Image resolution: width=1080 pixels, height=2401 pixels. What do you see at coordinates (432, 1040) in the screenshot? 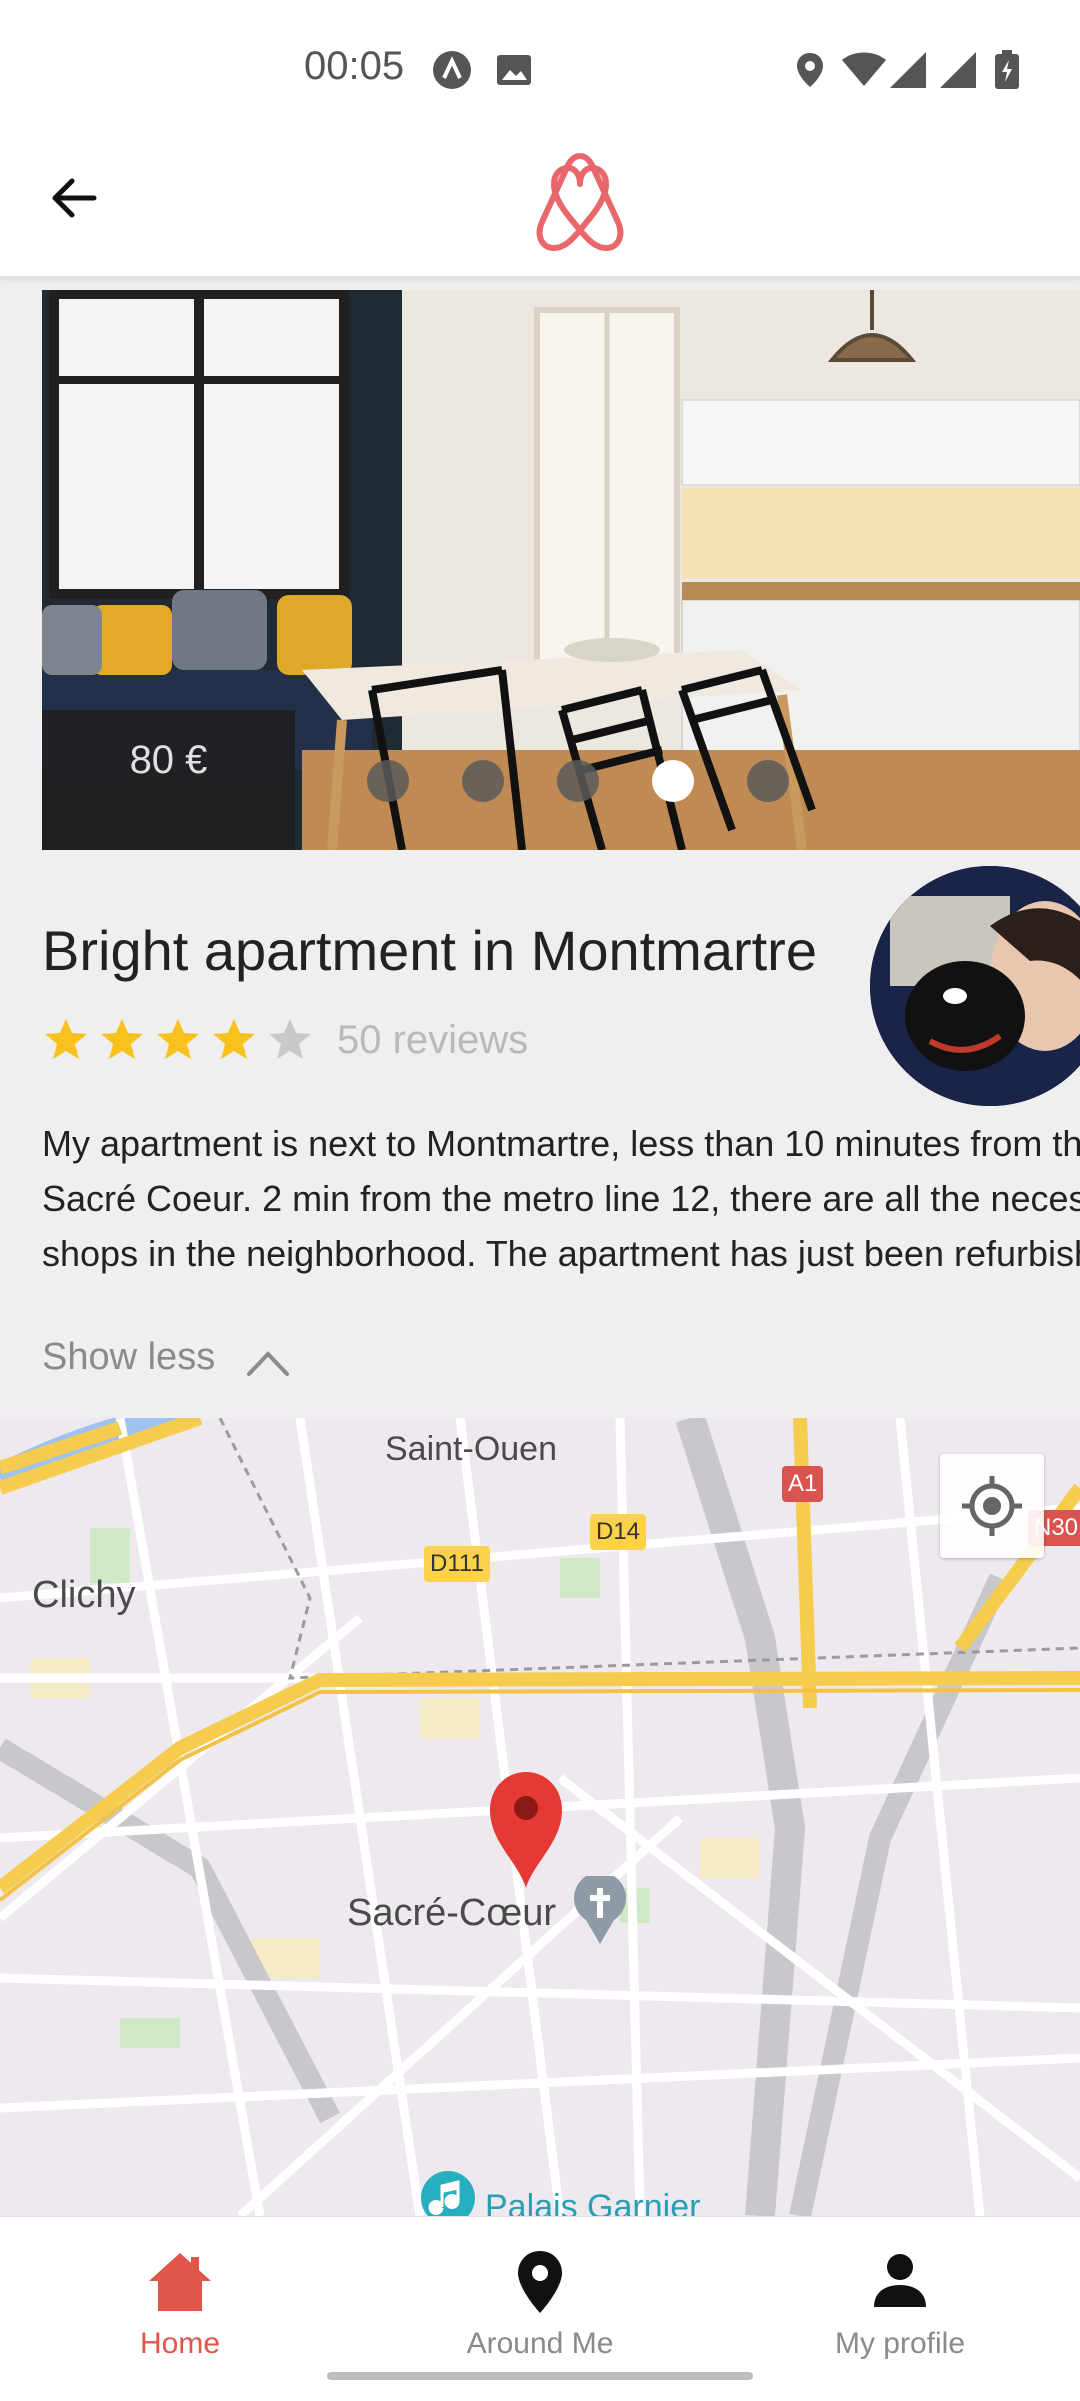
I see `reviews-count: 50 reviews` at bounding box center [432, 1040].